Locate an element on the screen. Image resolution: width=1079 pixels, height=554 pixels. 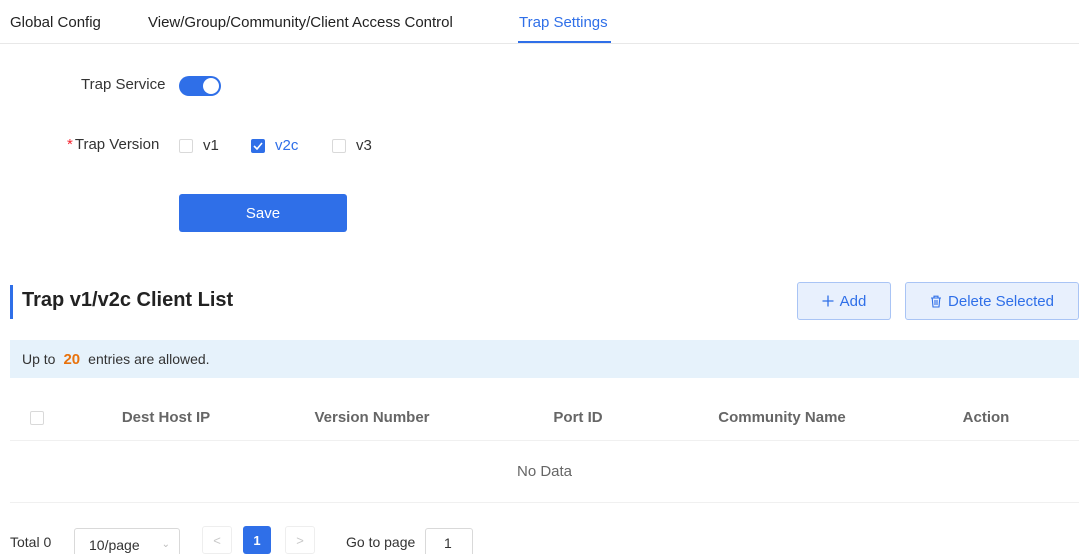
add-button: Add is located at coordinates (844, 301).